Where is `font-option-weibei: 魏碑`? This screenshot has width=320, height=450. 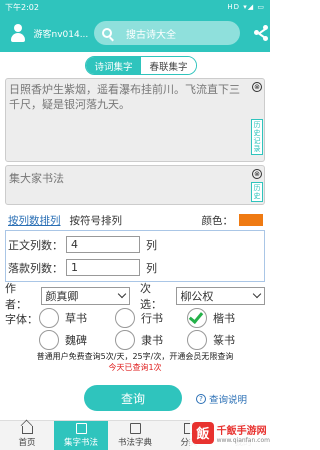
font-option-weibei: 魏碑 is located at coordinates (63, 340).